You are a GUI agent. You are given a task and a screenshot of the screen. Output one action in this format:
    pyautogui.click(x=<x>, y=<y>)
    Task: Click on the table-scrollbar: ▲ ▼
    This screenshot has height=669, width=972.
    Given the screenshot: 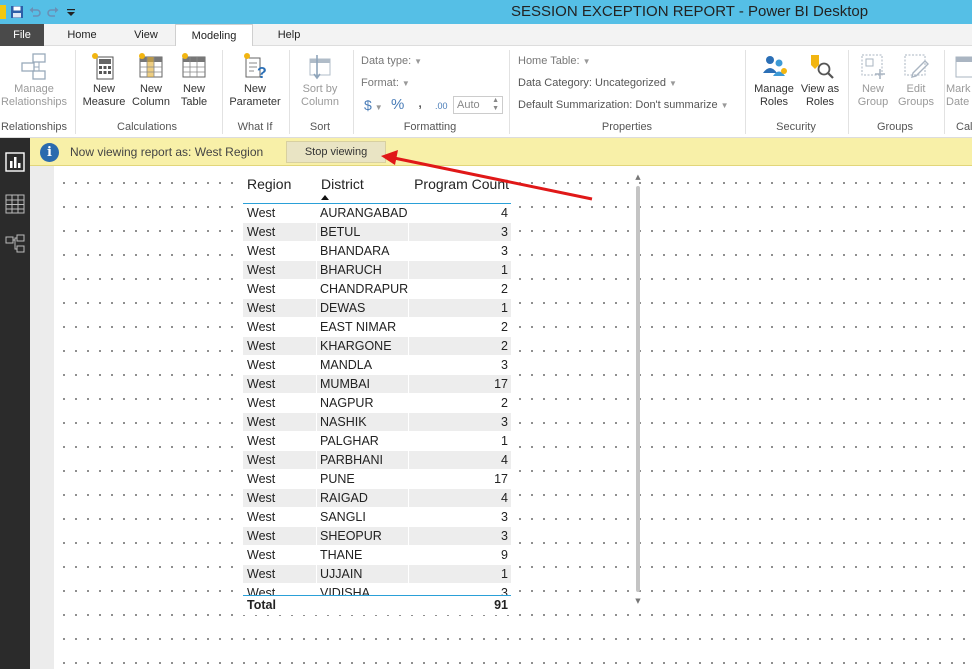 What is the action you would take?
    pyautogui.click(x=638, y=389)
    